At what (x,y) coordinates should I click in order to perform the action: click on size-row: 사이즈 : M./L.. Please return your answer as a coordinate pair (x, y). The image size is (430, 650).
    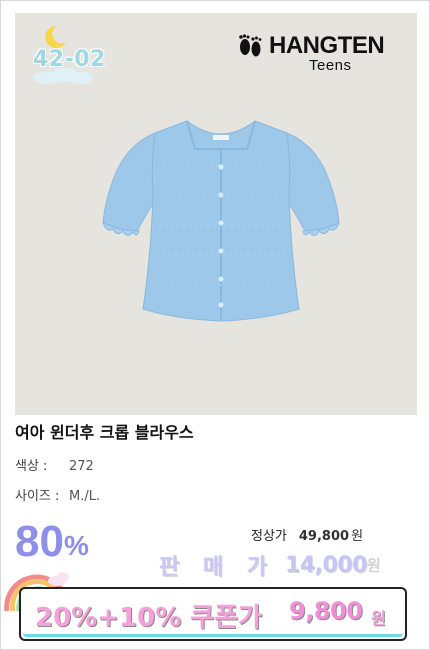
    Looking at the image, I should click on (57, 494).